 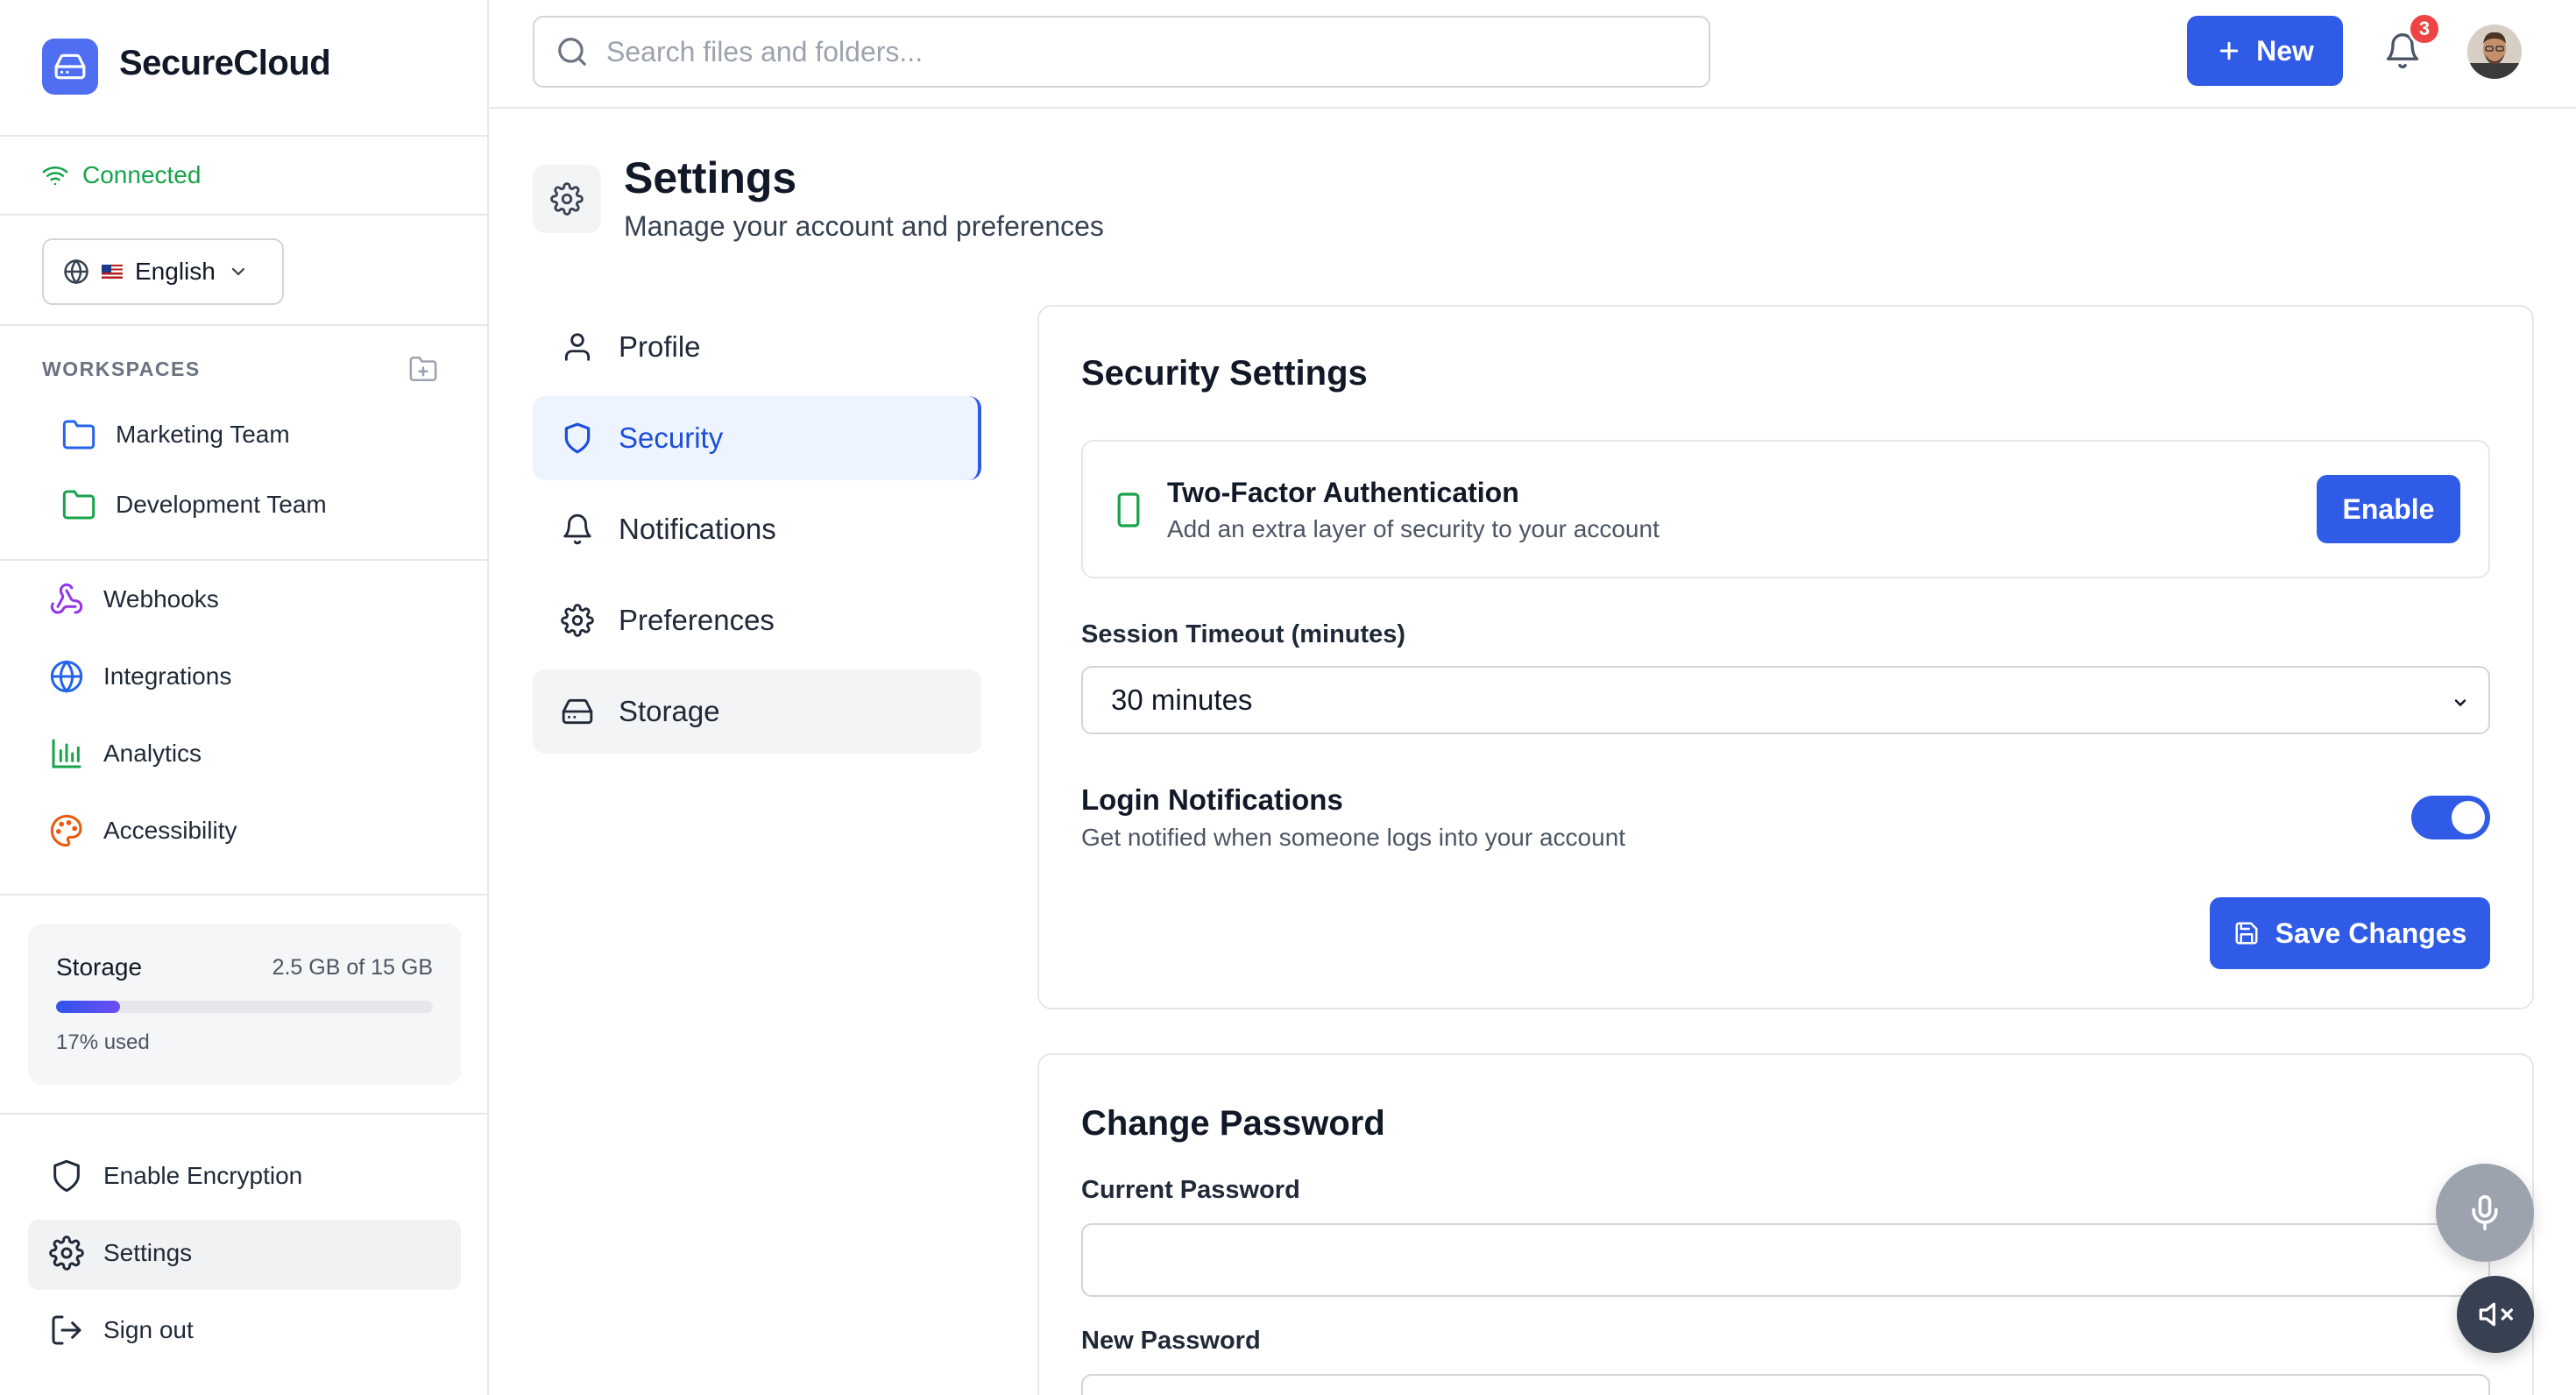 I want to click on two-factor-title: Two-Factor Authentication, so click(x=1343, y=492).